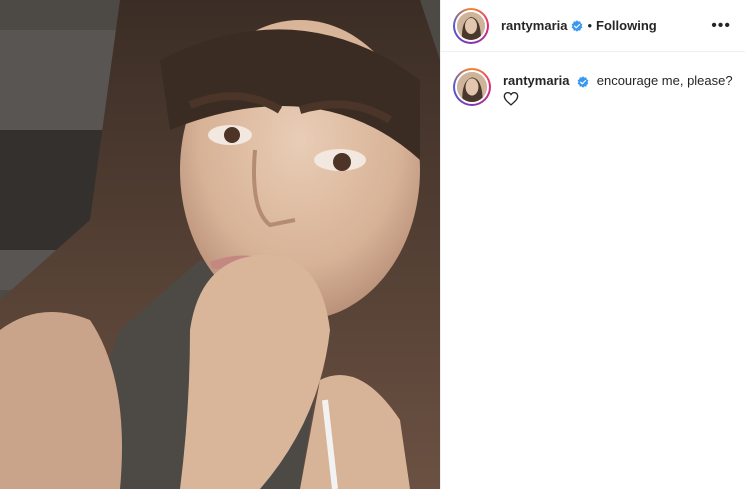 The height and width of the screenshot is (489, 745). I want to click on caption-line: rantymaria encourage me, please?, so click(618, 80).